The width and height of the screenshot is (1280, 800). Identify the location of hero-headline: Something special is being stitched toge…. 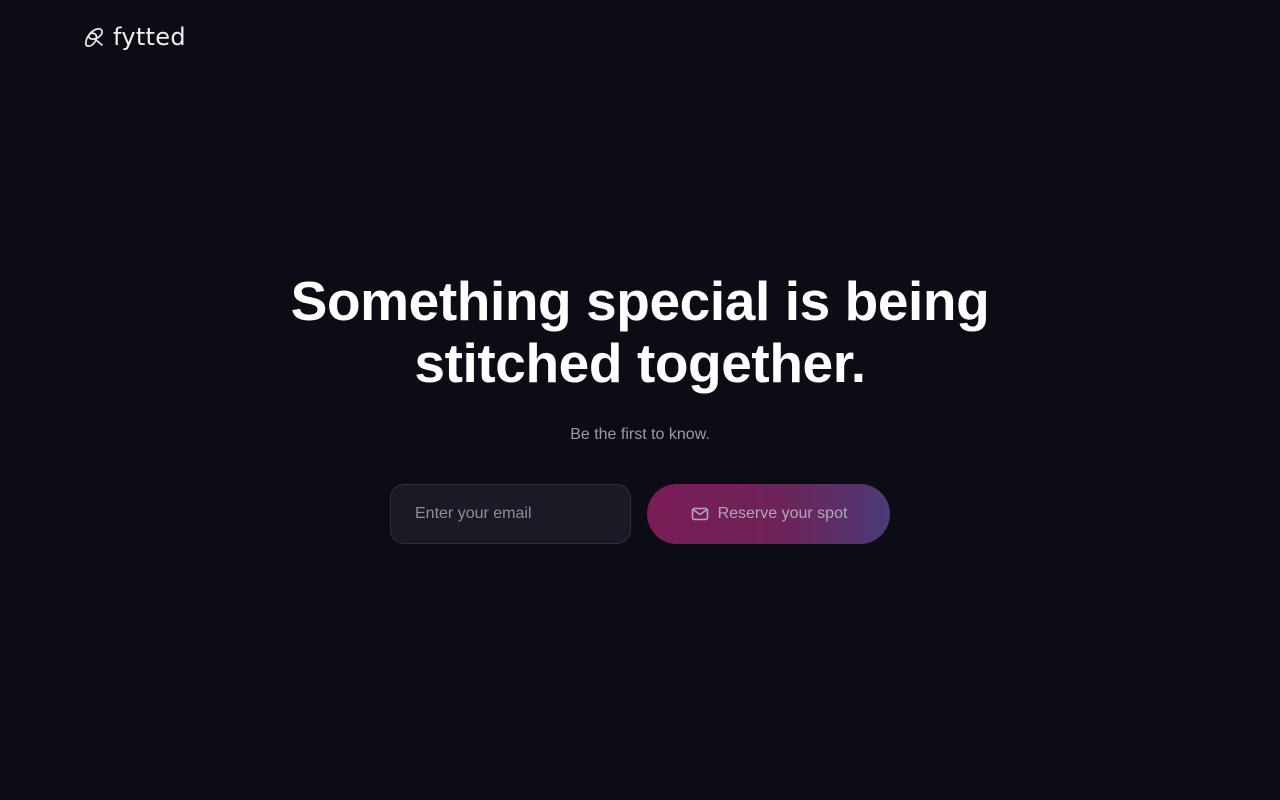
(640, 332).